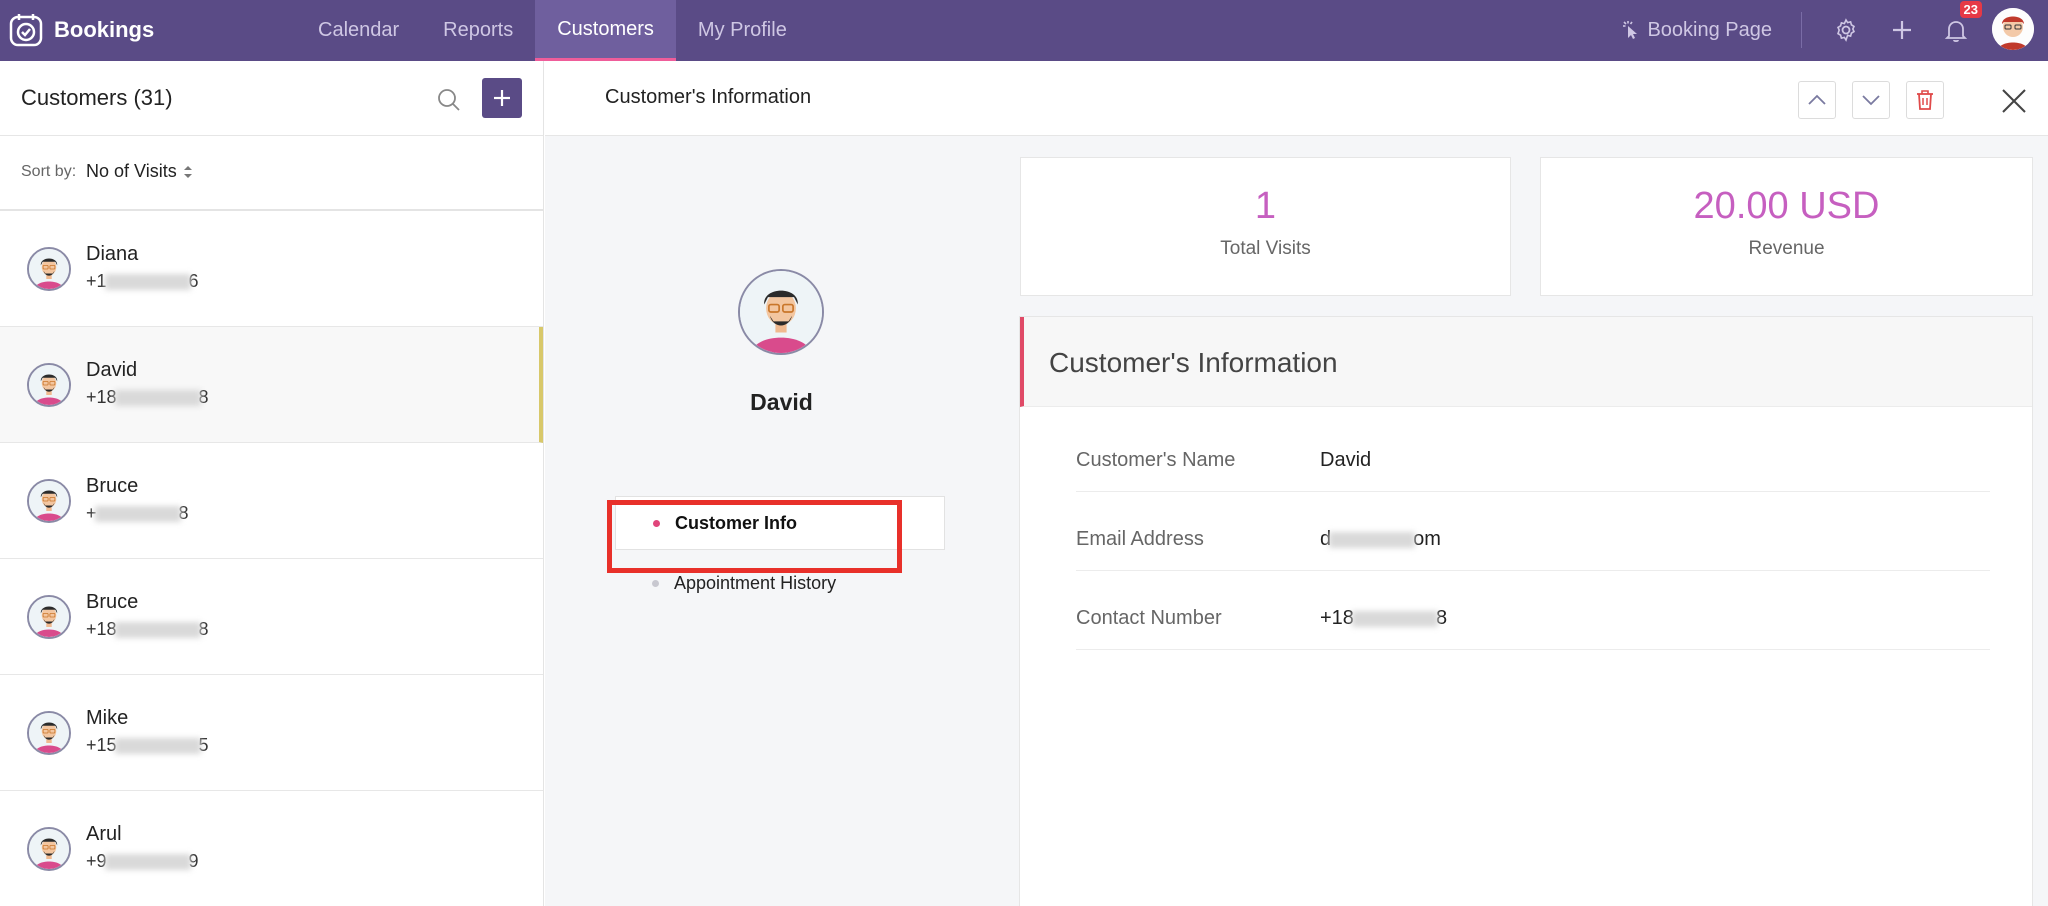 The height and width of the screenshot is (906, 2048). What do you see at coordinates (49, 171) in the screenshot?
I see `sort-label: Sort by:` at bounding box center [49, 171].